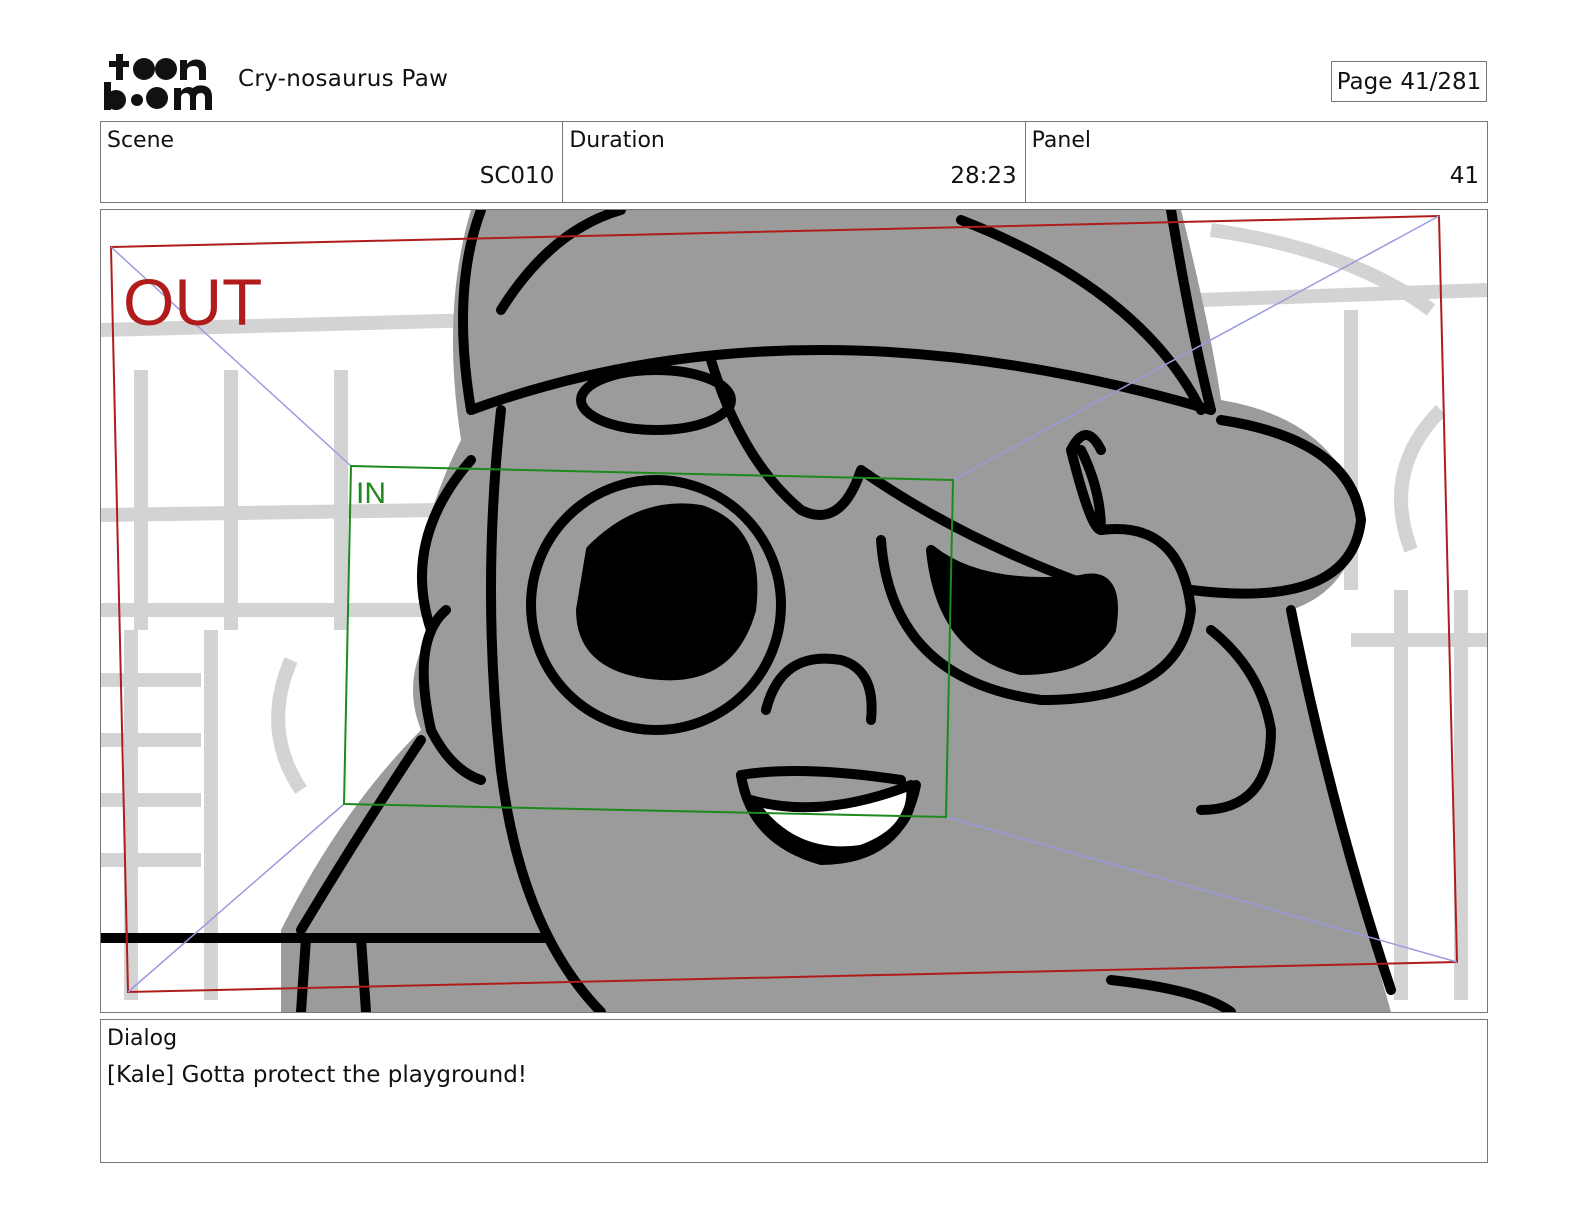 This screenshot has width=1584, height=1224. I want to click on scene-label: Scene, so click(141, 140).